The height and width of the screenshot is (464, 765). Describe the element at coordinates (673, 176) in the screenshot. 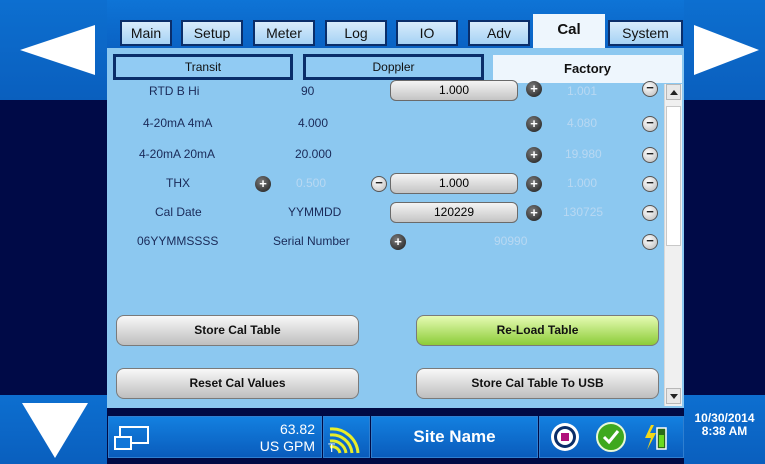

I see `scroll-thumb` at that location.